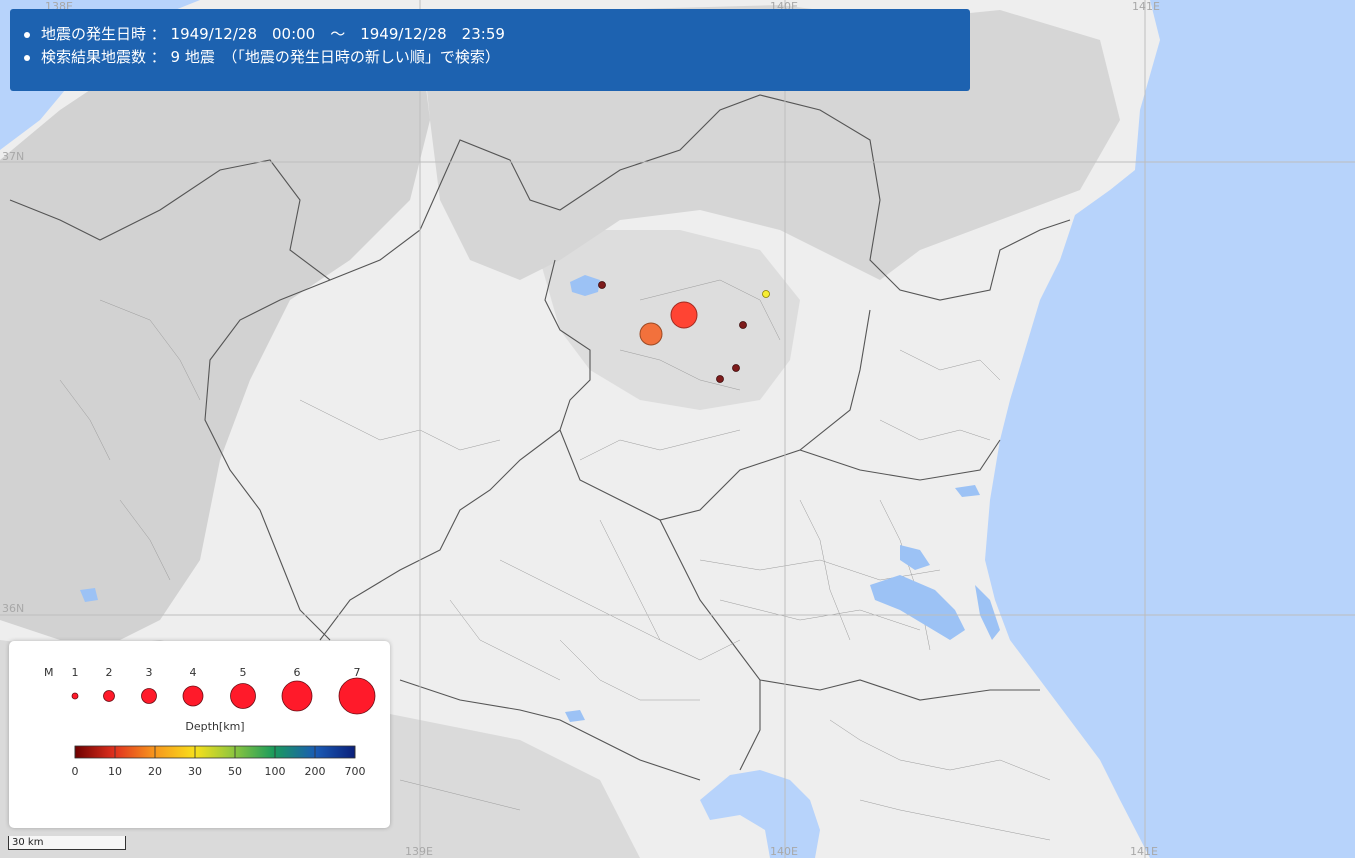  I want to click on depth-title: Depth[km], so click(214, 726).